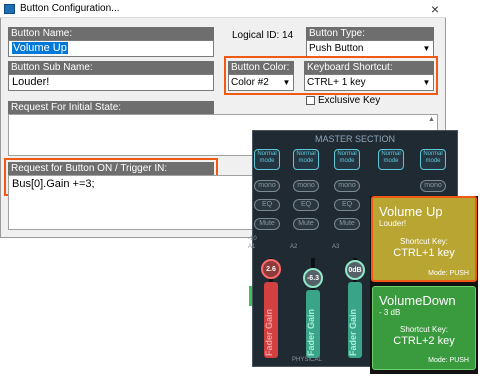 This screenshot has width=480, height=376. I want to click on keyboard-shortcut-label: Keyboard Shortcut:, so click(369, 67).